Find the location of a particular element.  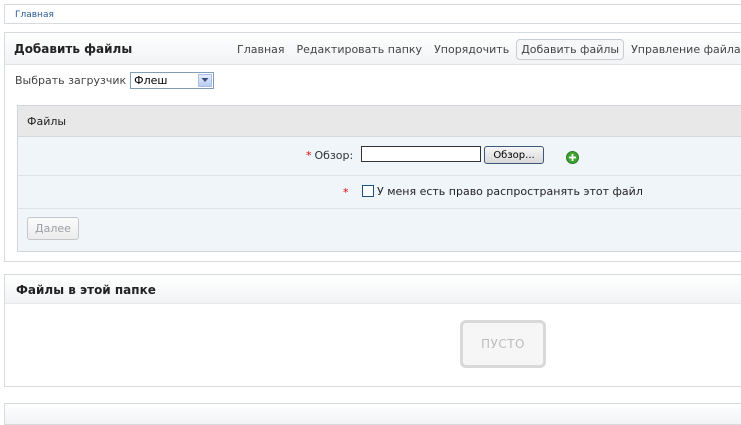

breadcrumb: Главная is located at coordinates (372, 14).